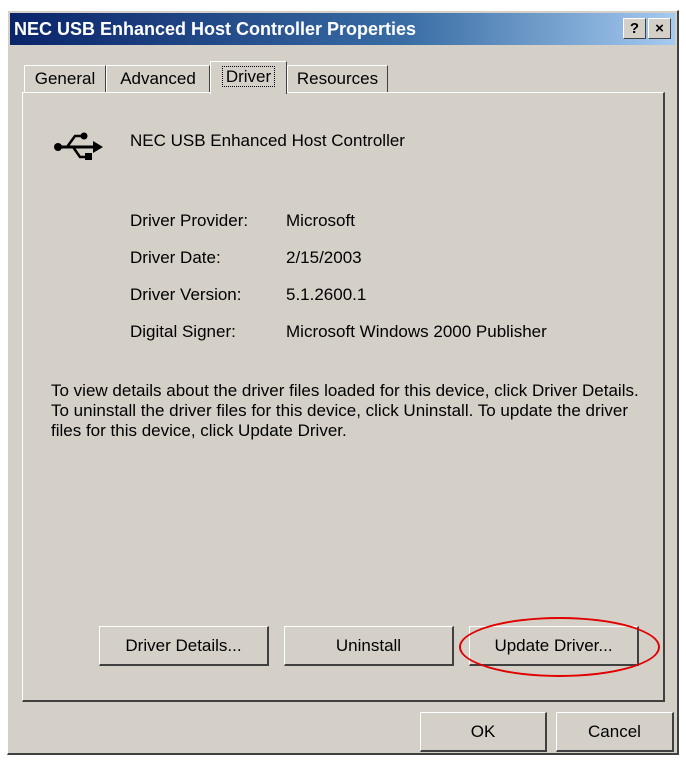 The height and width of the screenshot is (762, 686). Describe the element at coordinates (175, 257) in the screenshot. I see `date-label: Driver Date:` at that location.